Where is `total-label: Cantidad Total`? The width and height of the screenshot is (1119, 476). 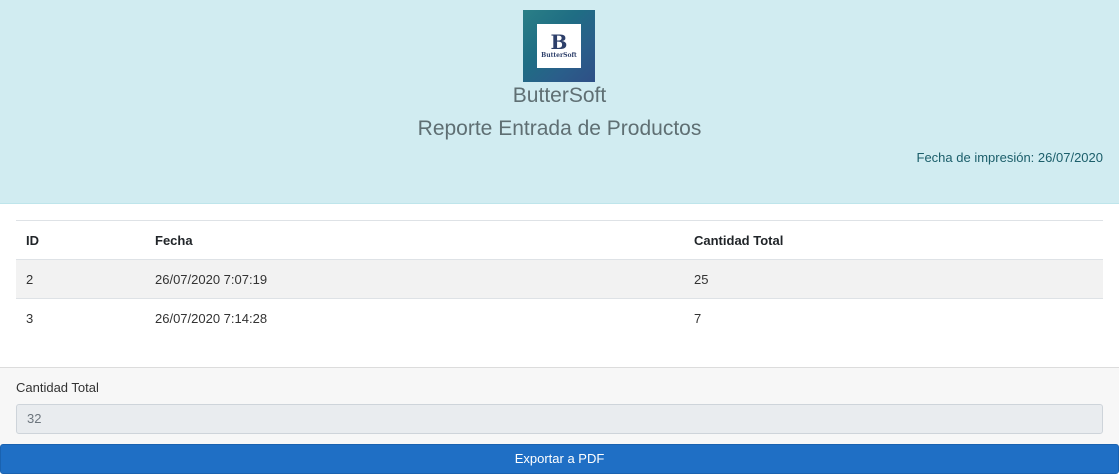 total-label: Cantidad Total is located at coordinates (57, 387).